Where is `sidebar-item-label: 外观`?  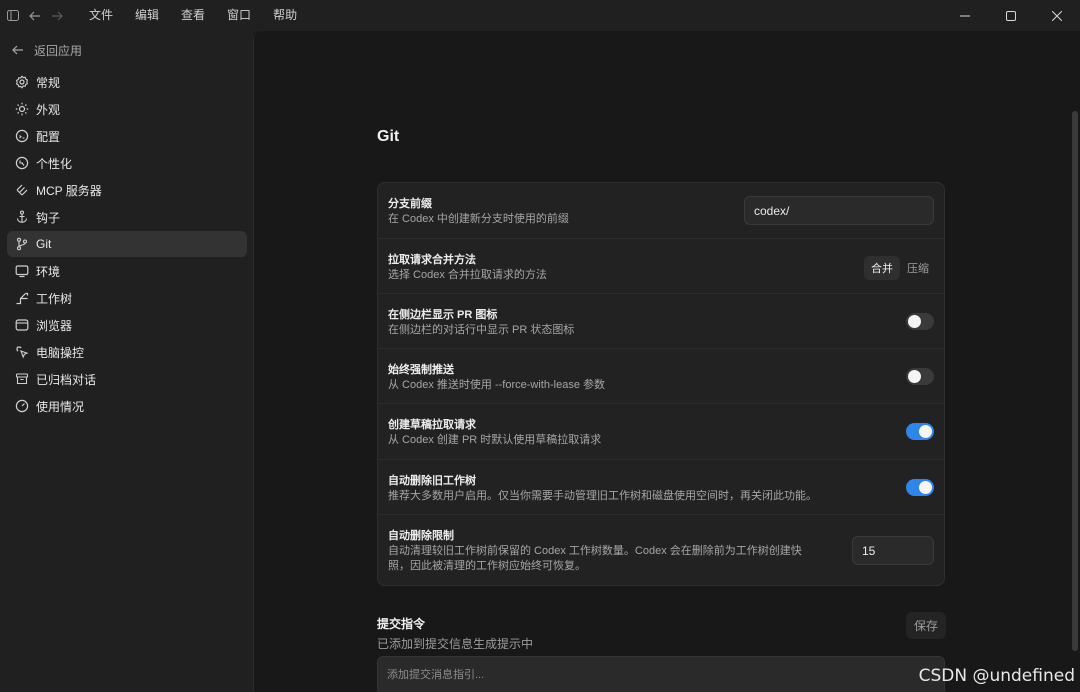 sidebar-item-label: 外观 is located at coordinates (48, 109).